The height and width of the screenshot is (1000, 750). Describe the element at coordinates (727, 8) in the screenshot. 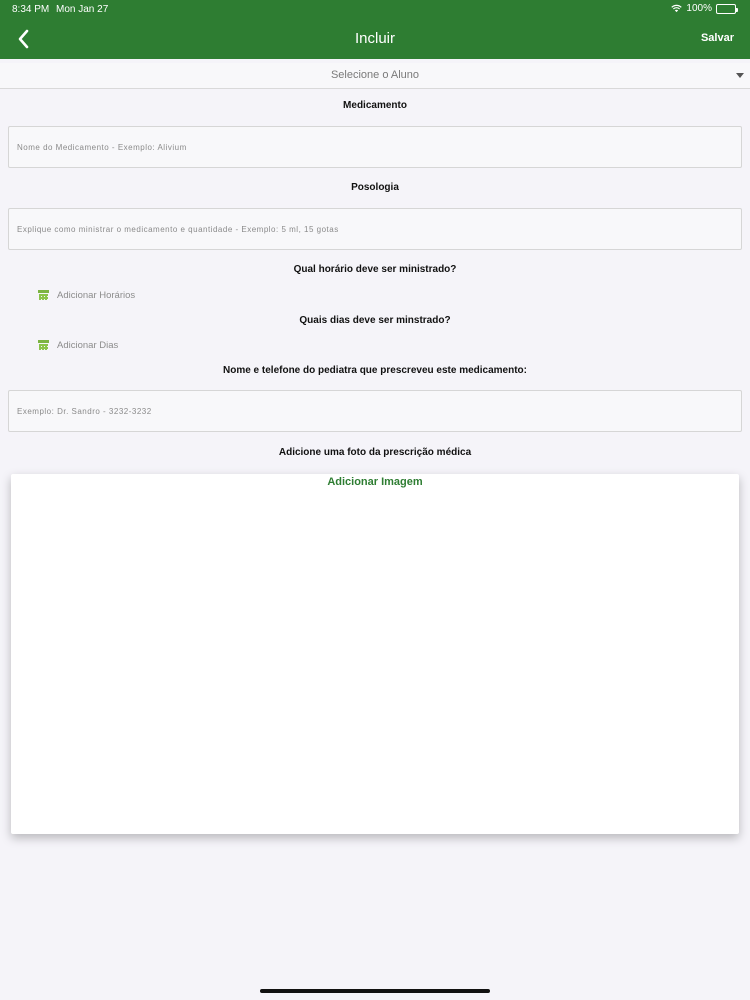

I see `battery-icon` at that location.